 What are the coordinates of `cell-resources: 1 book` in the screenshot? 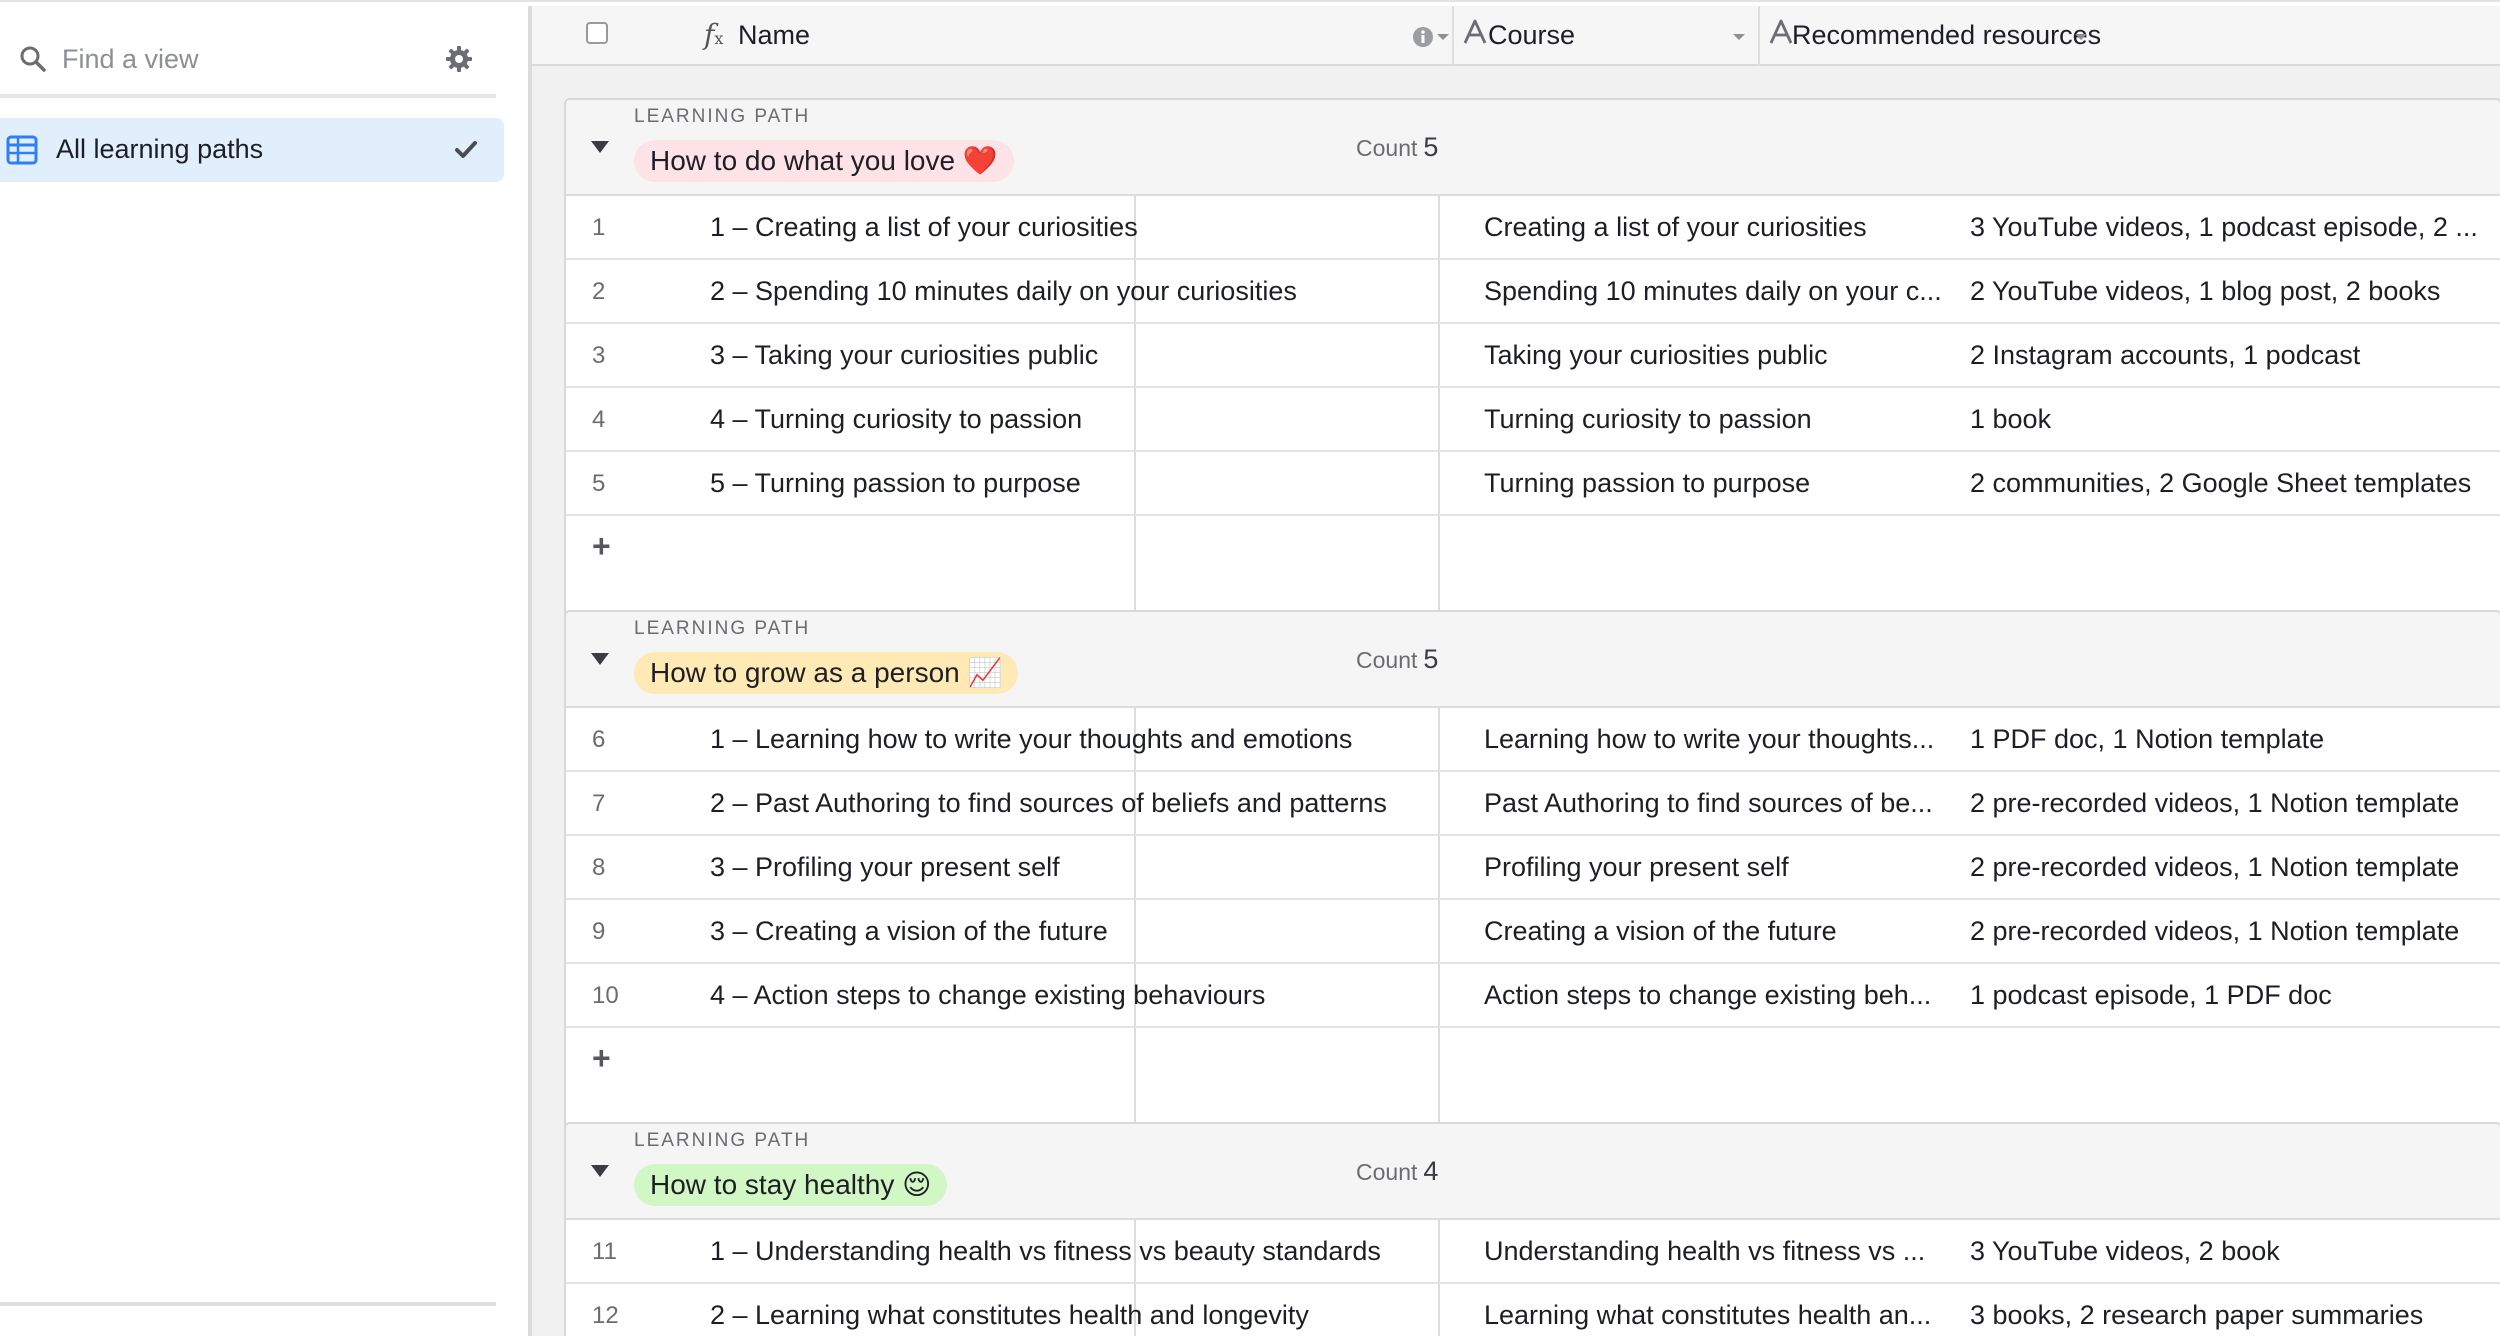 It's located at (2235, 419).